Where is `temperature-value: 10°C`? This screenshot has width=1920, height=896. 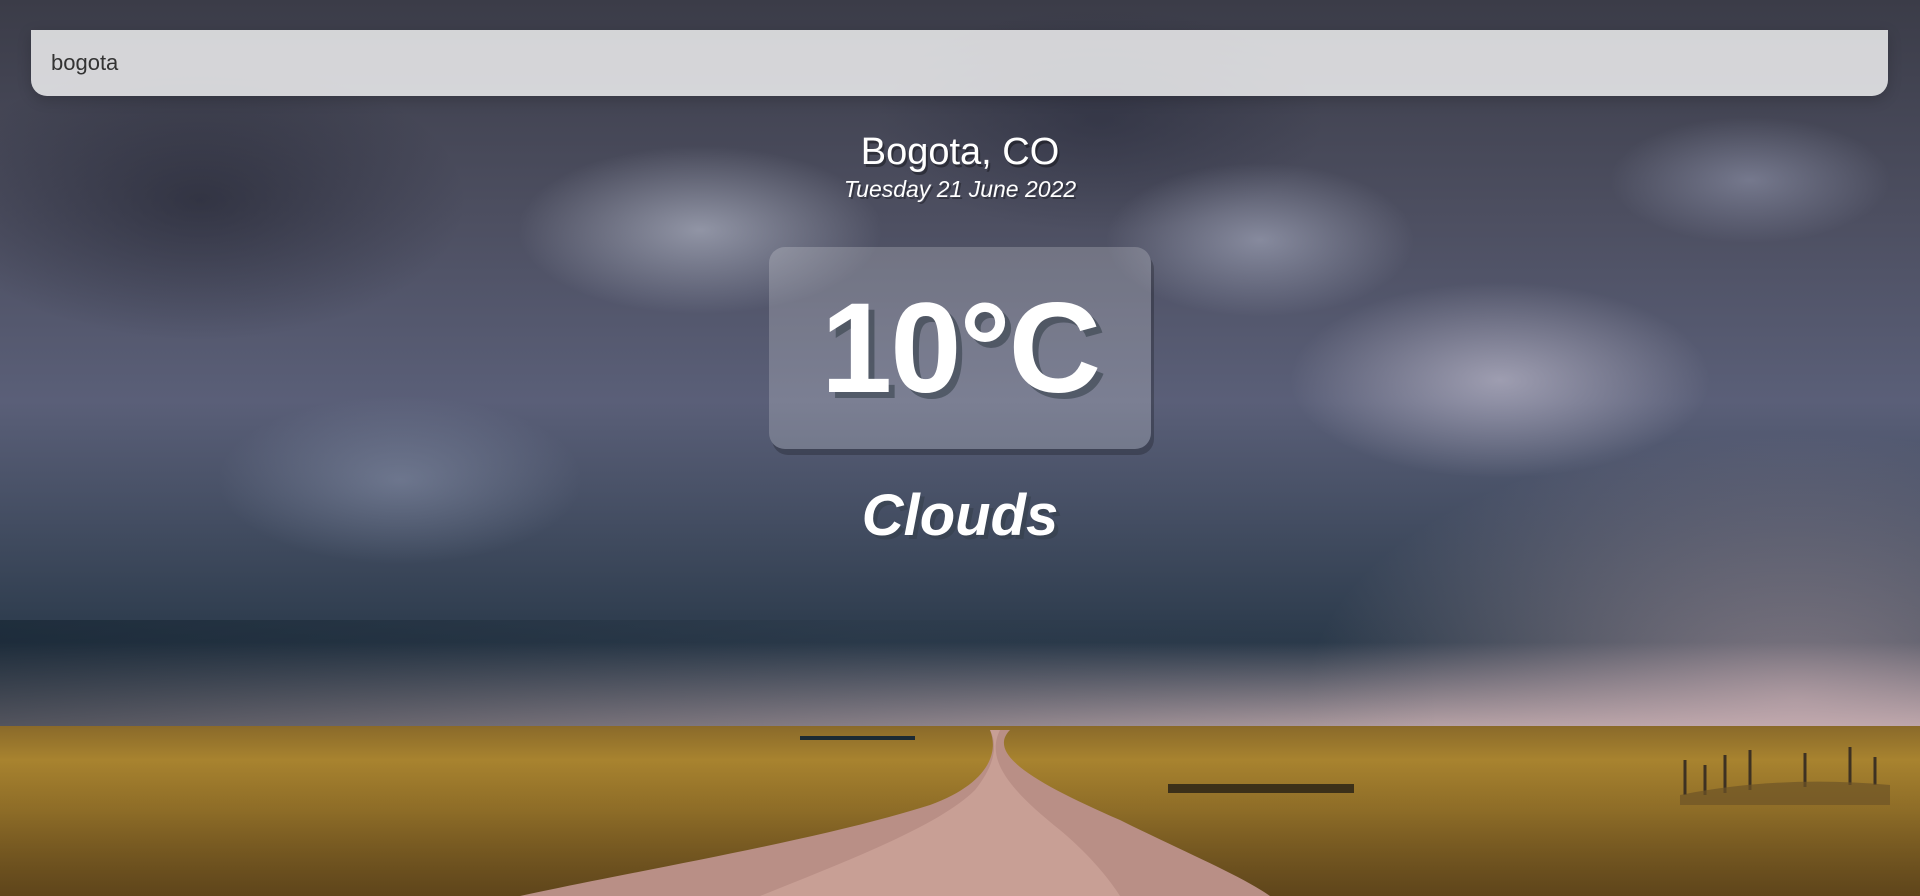 temperature-value: 10°C is located at coordinates (961, 348).